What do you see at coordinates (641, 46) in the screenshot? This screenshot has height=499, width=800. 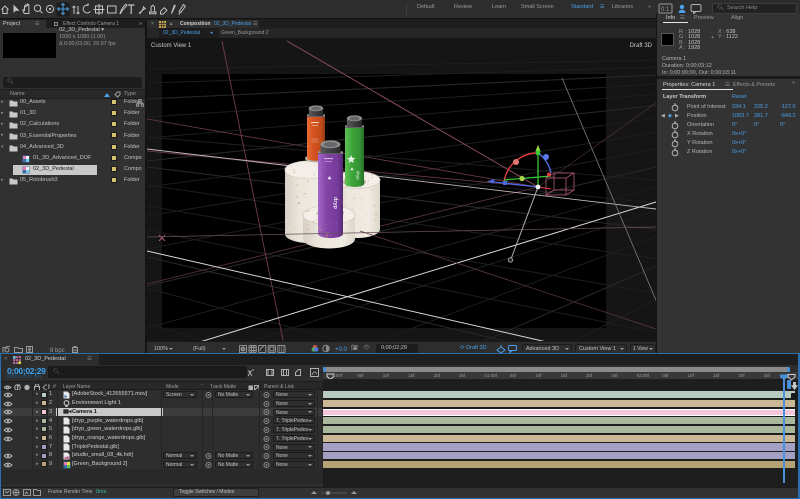 I see `svg-text: Draft 3D` at bounding box center [641, 46].